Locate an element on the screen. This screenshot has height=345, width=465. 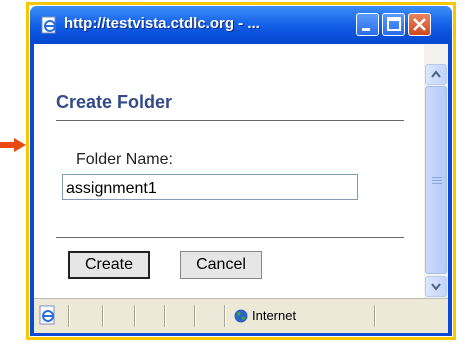
vertical-scrollbar is located at coordinates (436, 171).